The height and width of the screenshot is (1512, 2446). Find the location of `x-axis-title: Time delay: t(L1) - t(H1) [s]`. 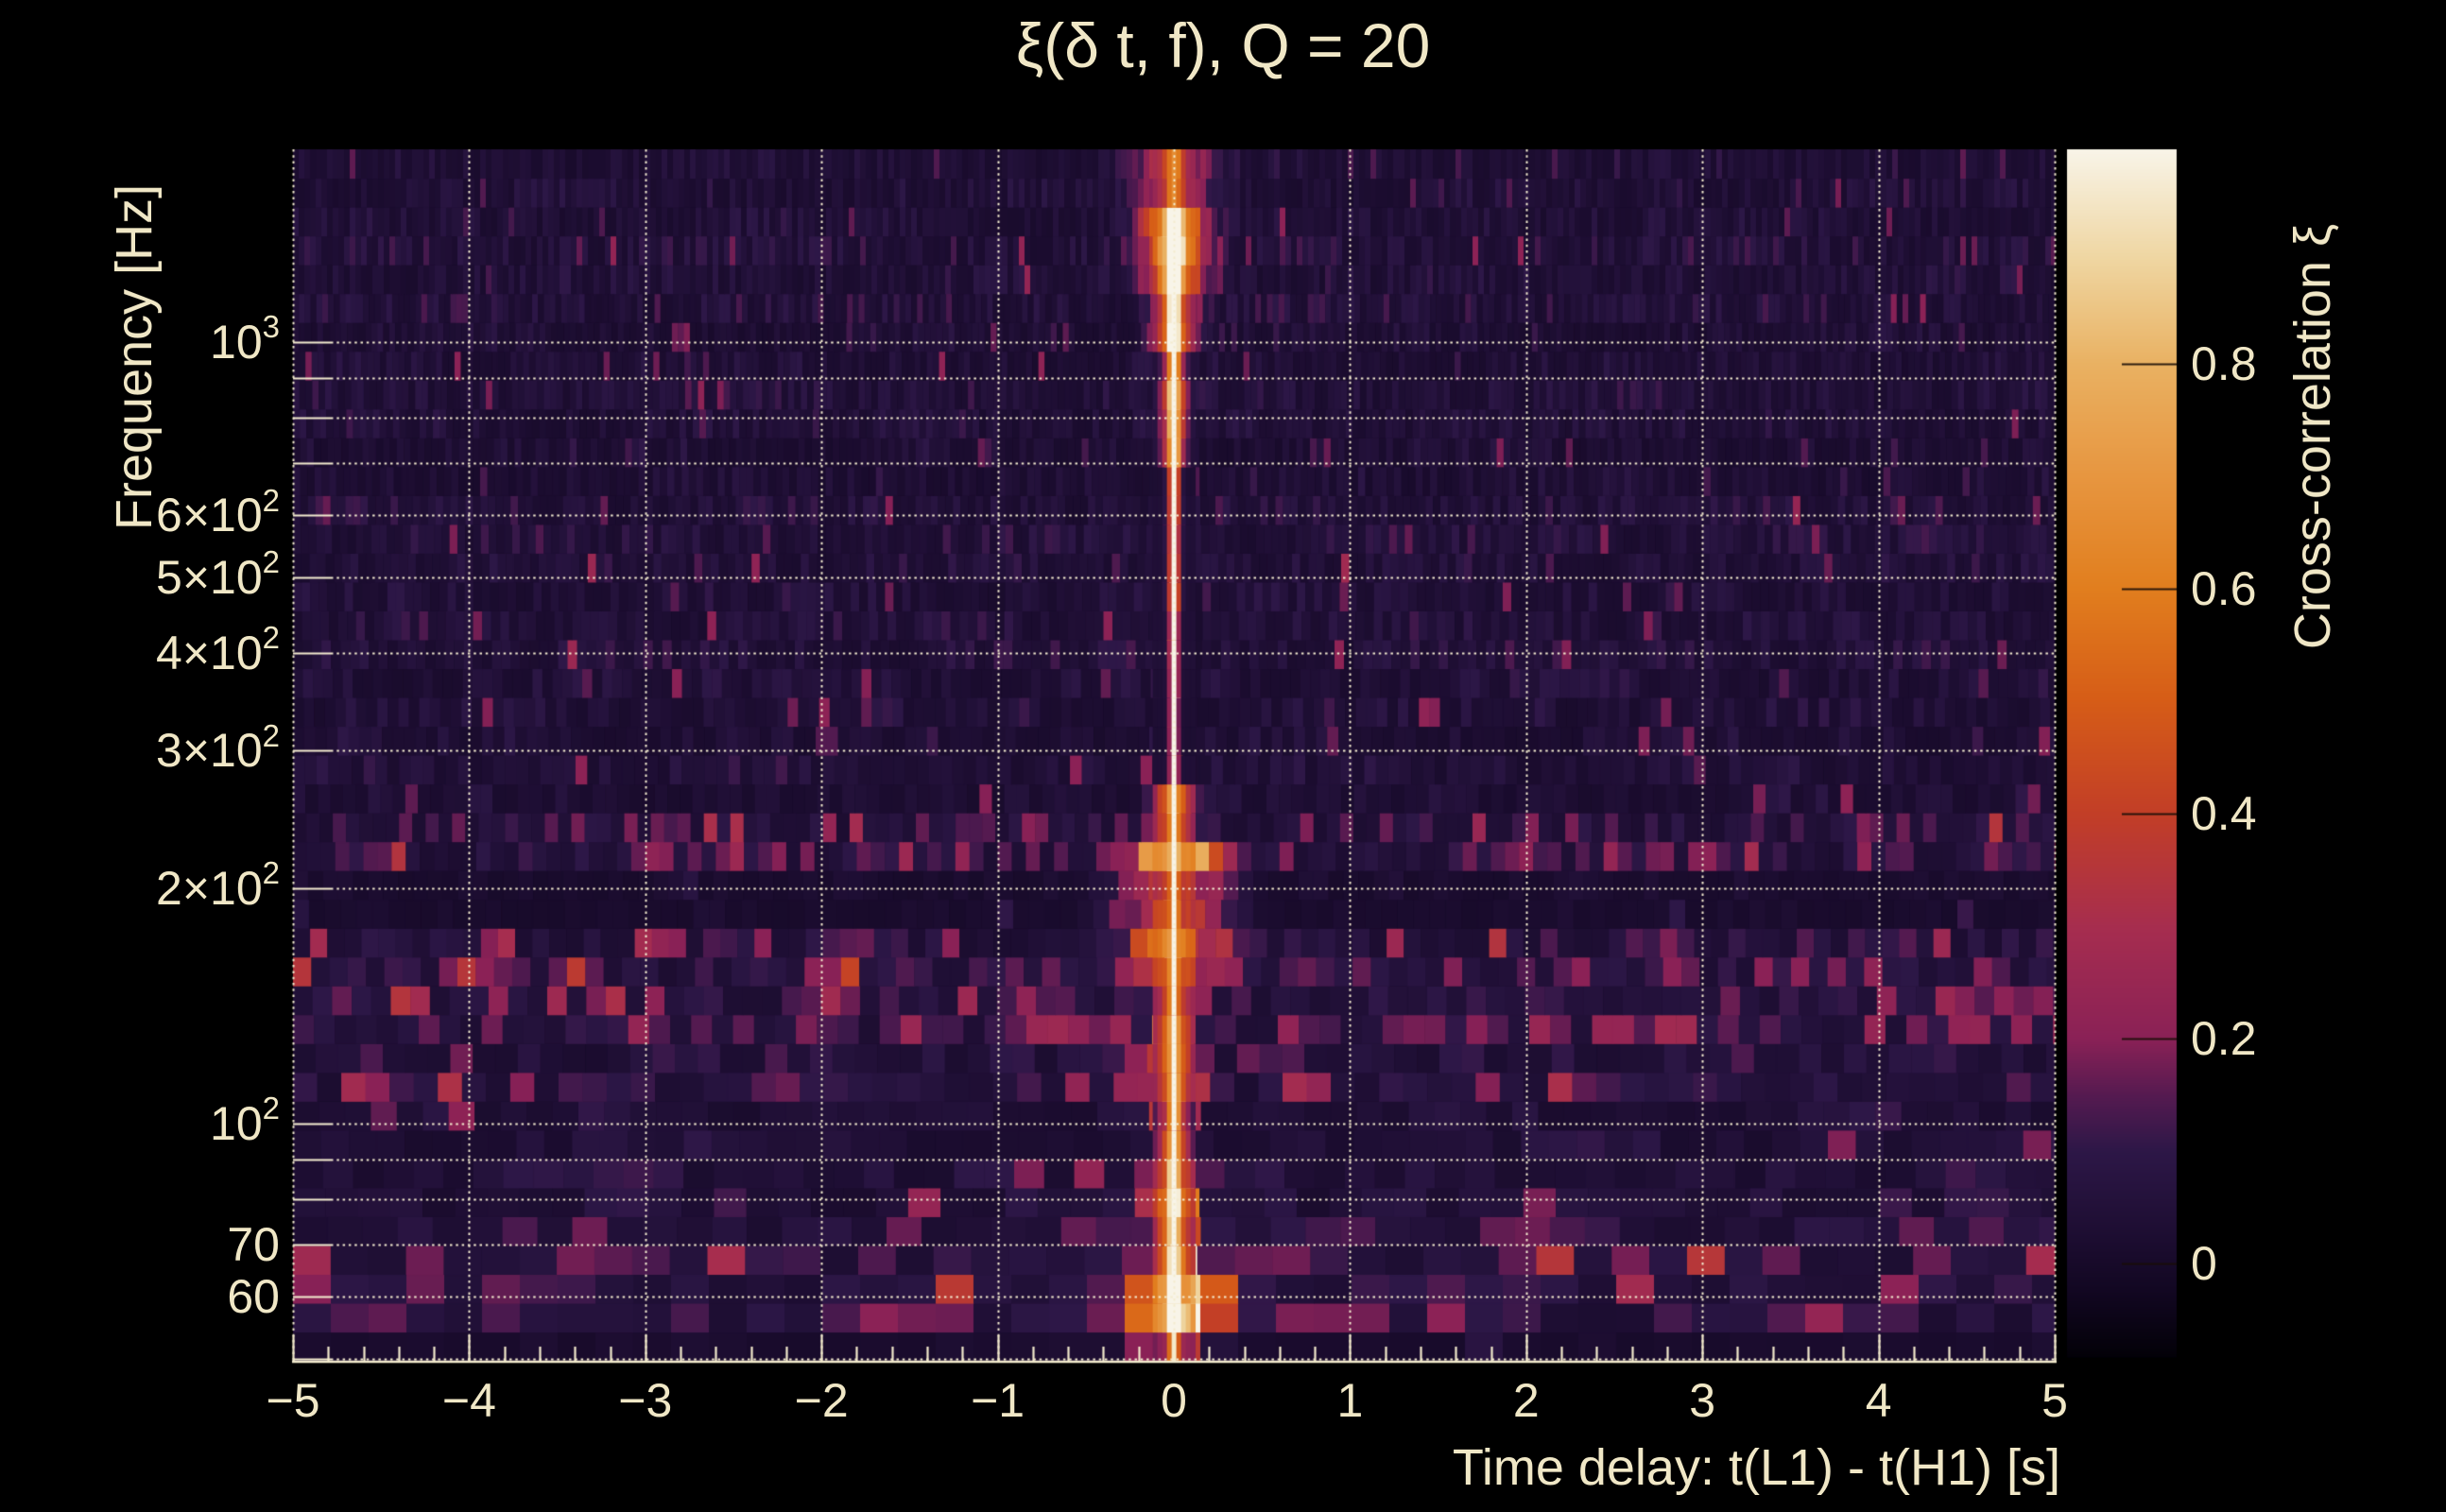

x-axis-title: Time delay: t(L1) - t(H1) [s] is located at coordinates (1756, 1467).